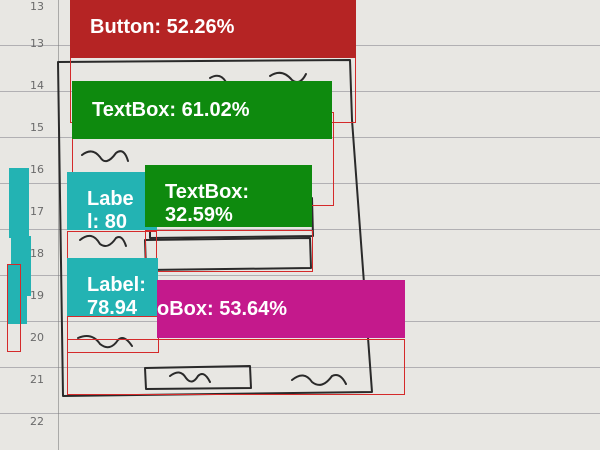 This screenshot has width=600, height=450. What do you see at coordinates (213, 29) in the screenshot?
I see `detection-label-button: Button: 52.26%` at bounding box center [213, 29].